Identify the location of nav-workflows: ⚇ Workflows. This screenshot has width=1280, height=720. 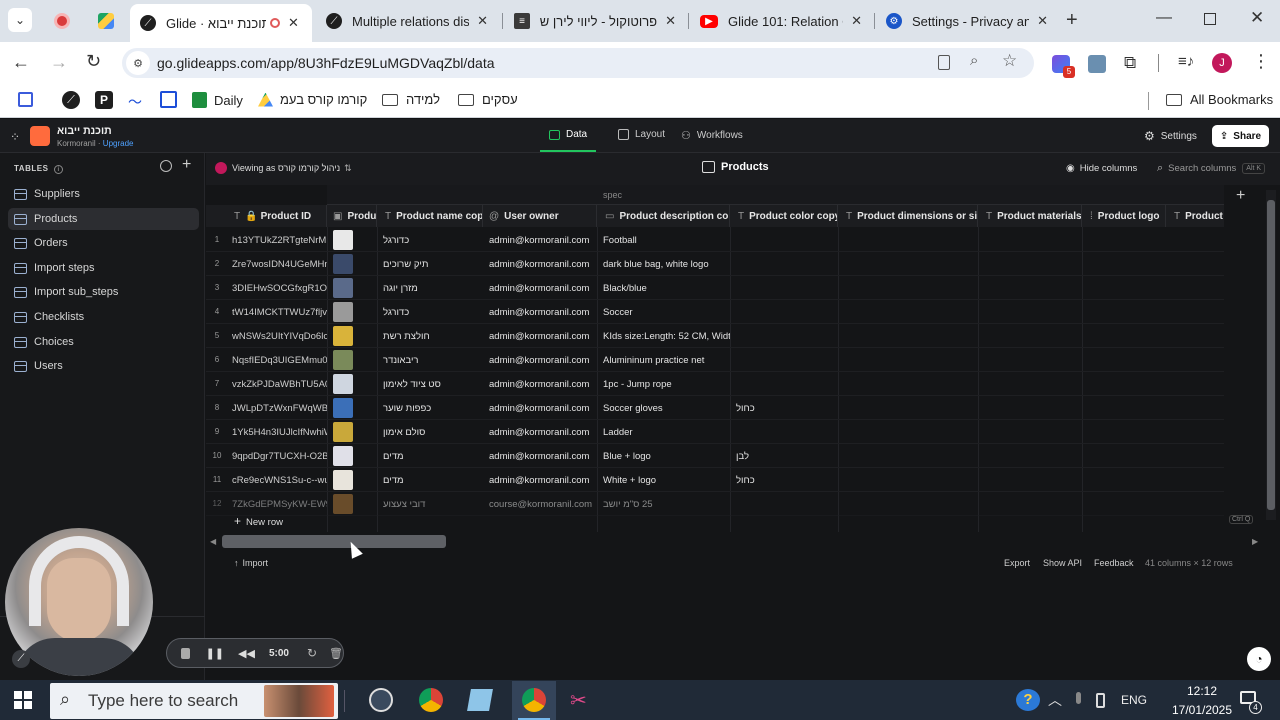
(712, 135).